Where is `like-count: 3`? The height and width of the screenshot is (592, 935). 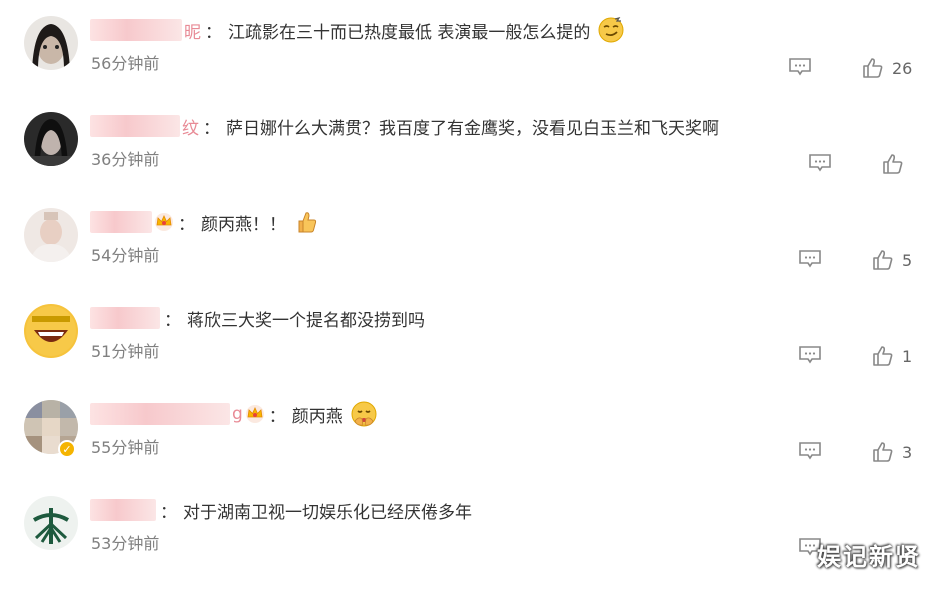
like-count: 3 is located at coordinates (907, 452).